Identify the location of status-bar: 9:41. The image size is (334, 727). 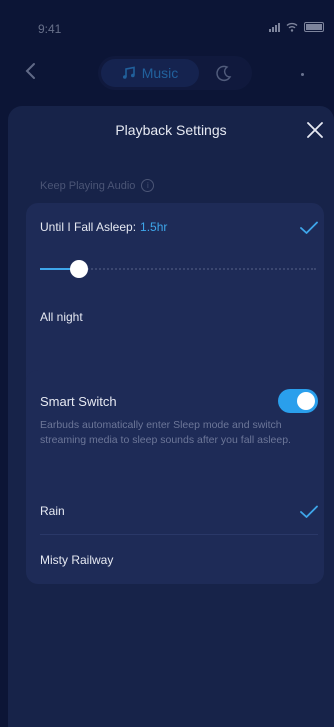
(167, 28).